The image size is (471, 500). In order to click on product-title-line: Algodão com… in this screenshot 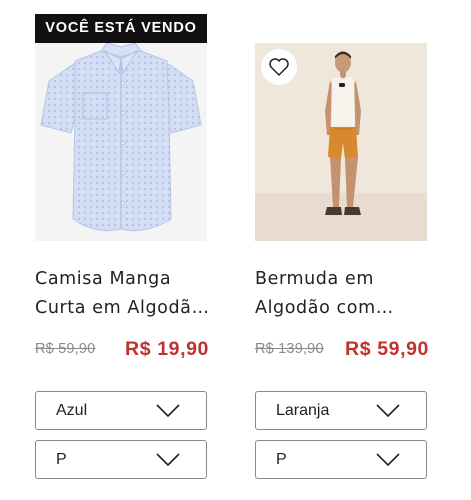, I will do `click(324, 308)`.